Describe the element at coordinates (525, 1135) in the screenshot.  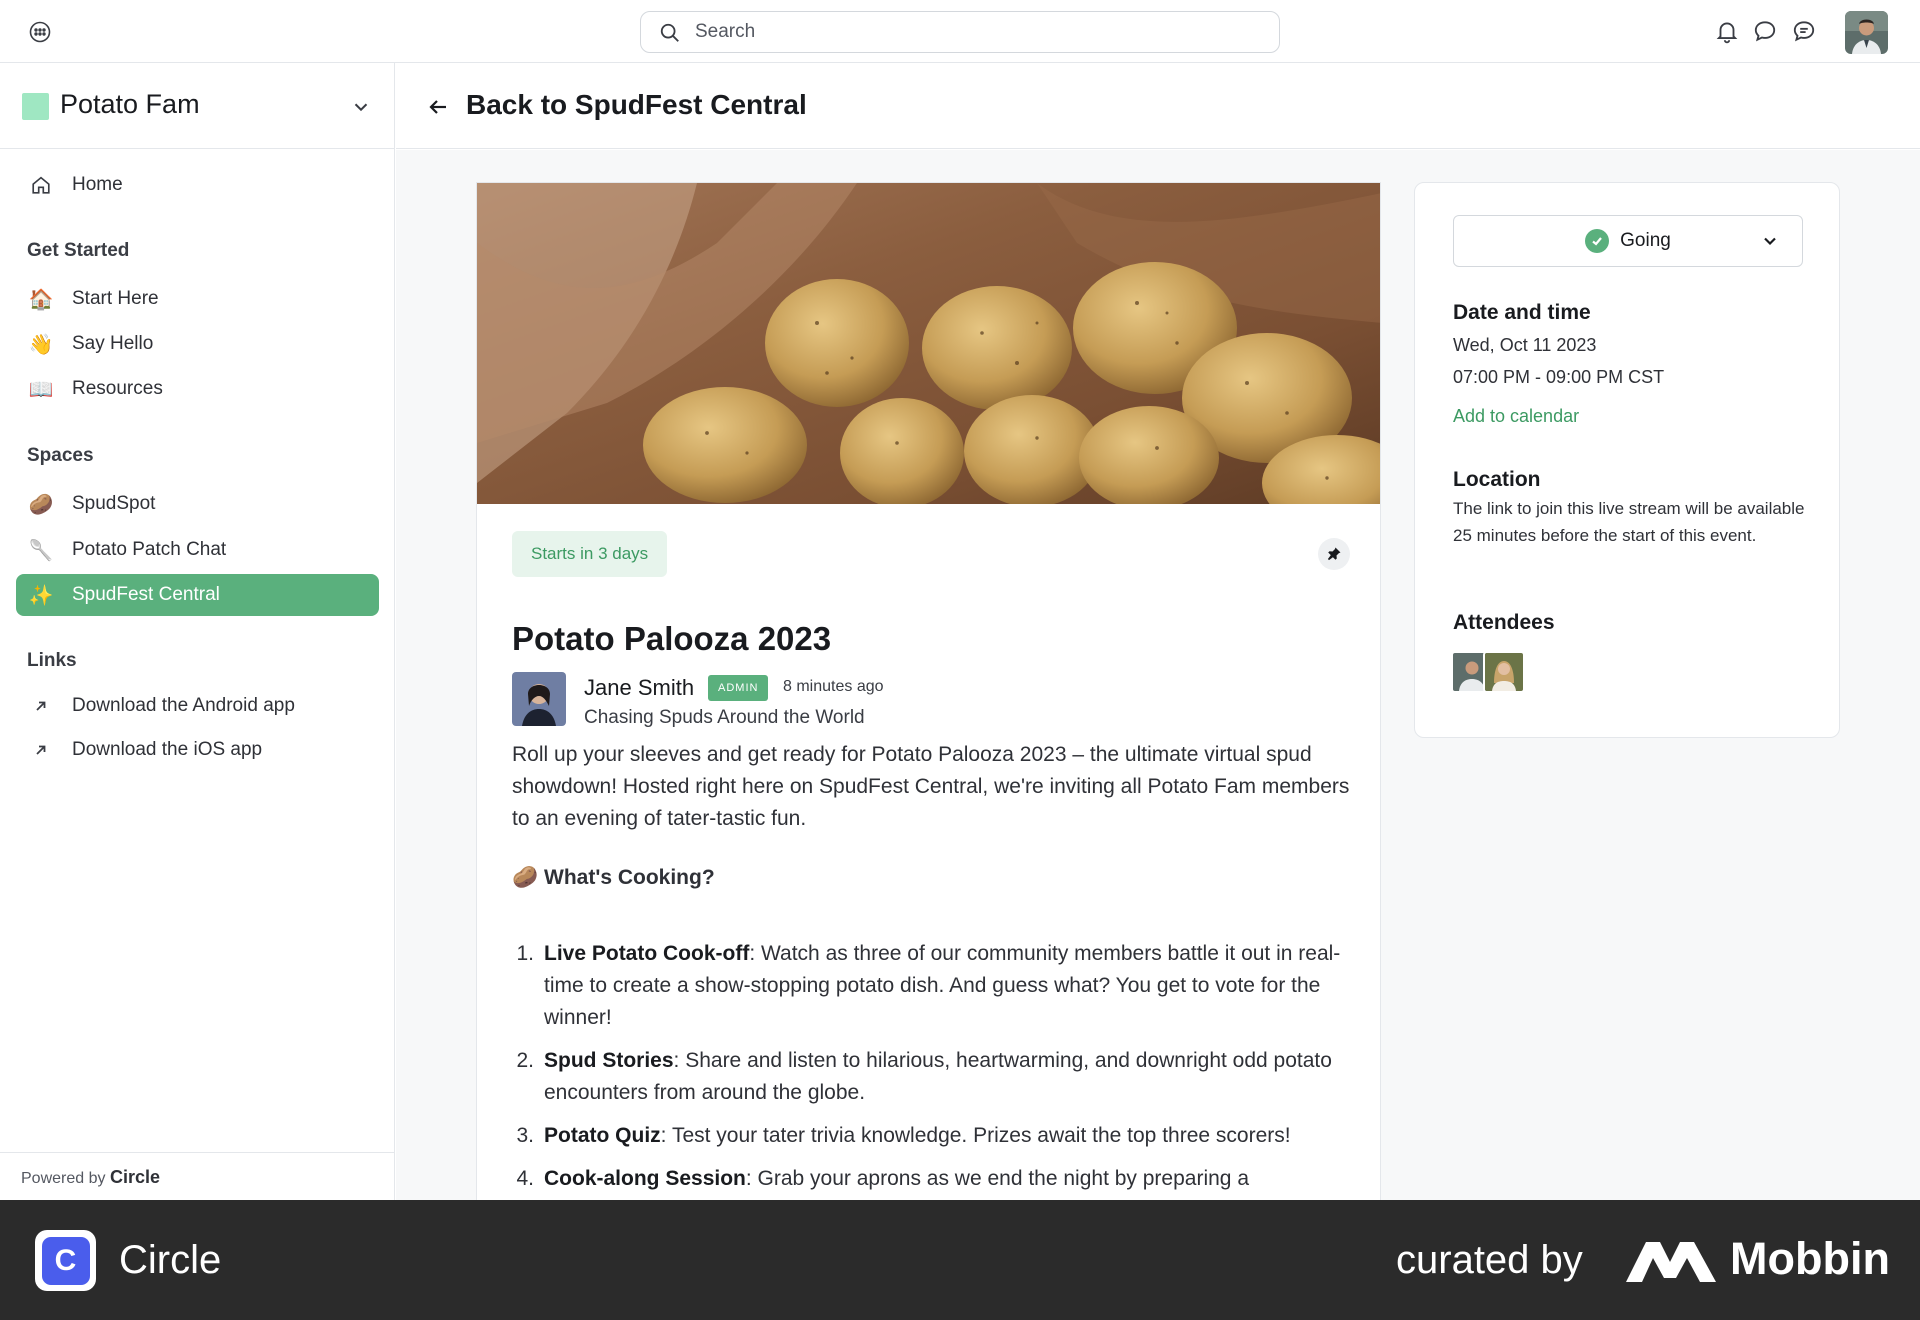
I see `list-number: 3.` at that location.